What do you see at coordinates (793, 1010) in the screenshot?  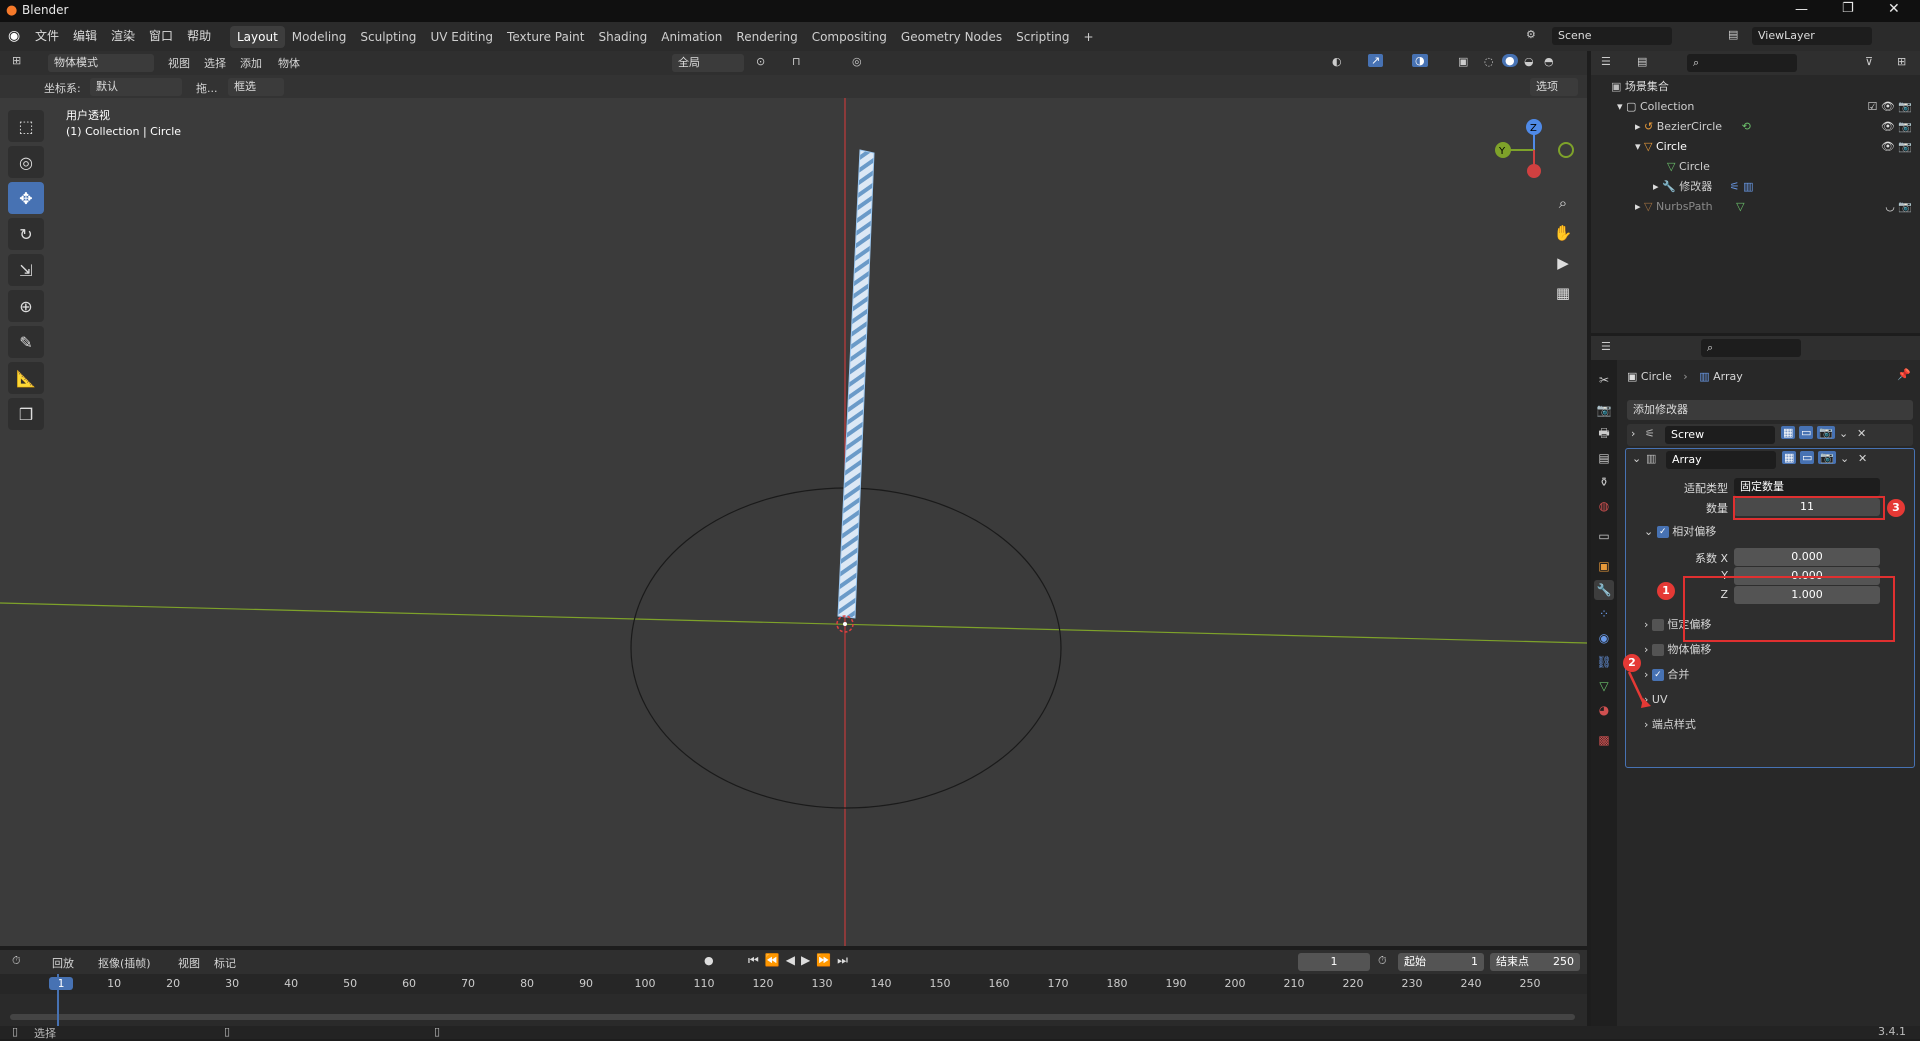 I see `timeline-track-area` at bounding box center [793, 1010].